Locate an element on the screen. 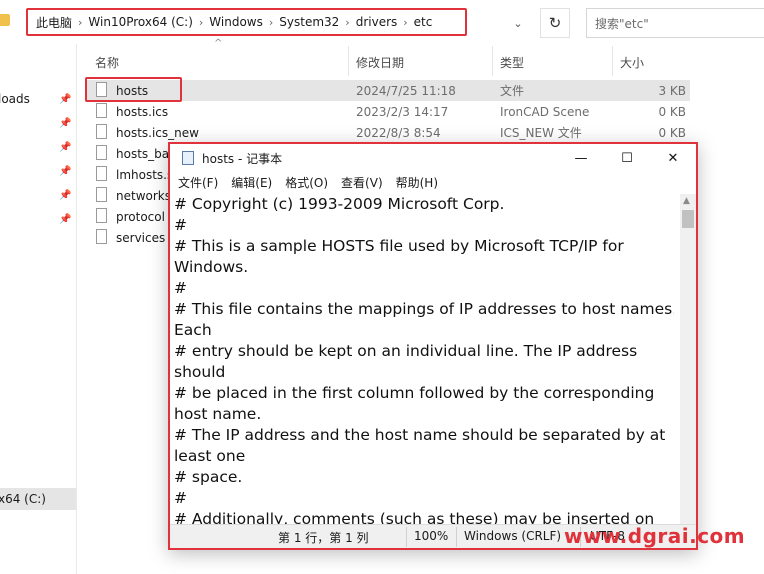 The image size is (764, 574). file-type: 文件 is located at coordinates (512, 91).